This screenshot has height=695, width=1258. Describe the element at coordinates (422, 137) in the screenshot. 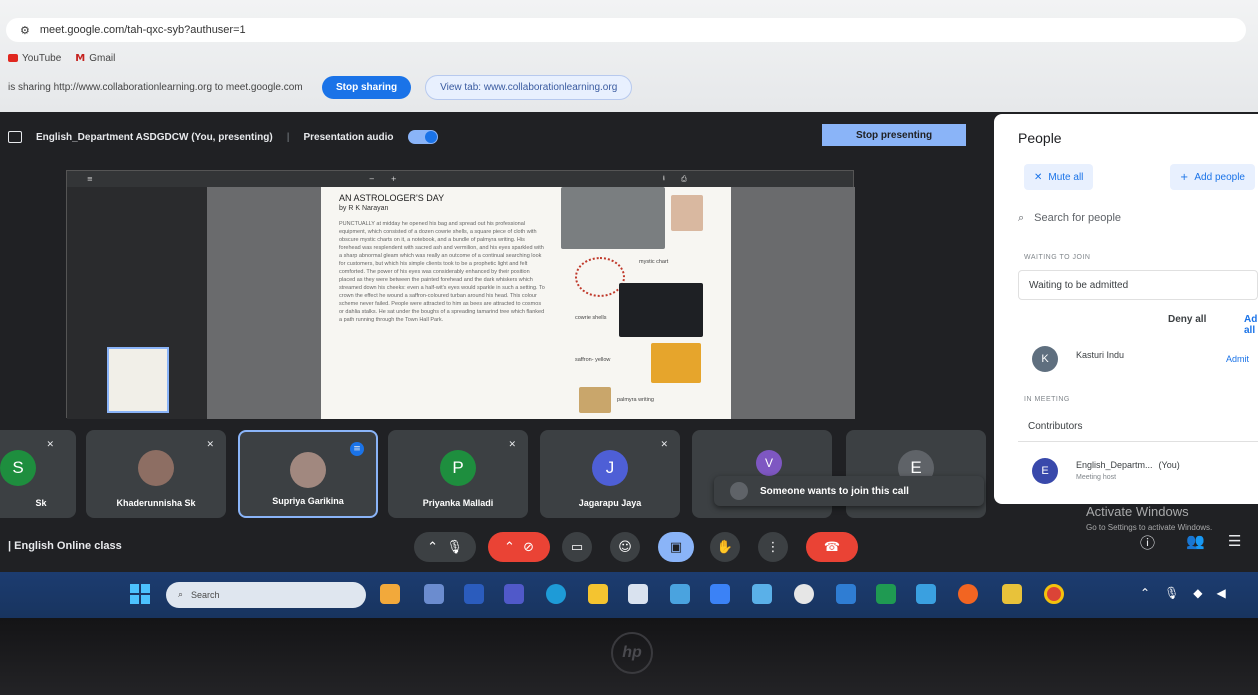

I see `presentation-audio-toggle` at that location.